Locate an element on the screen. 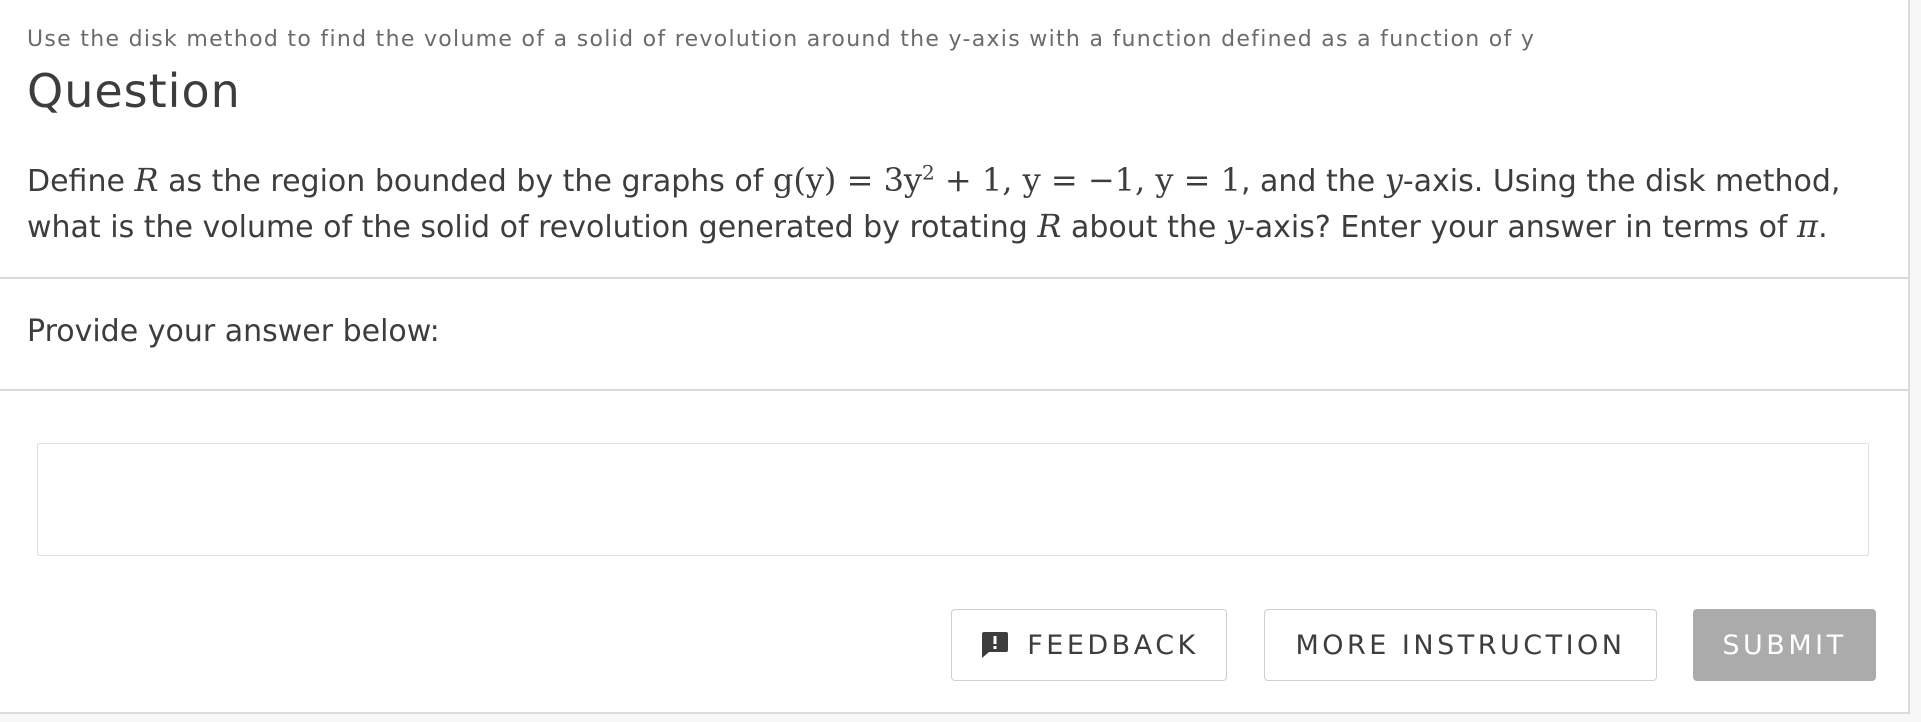 Image resolution: width=1921 pixels, height=722 pixels. answer-input is located at coordinates (953, 499).